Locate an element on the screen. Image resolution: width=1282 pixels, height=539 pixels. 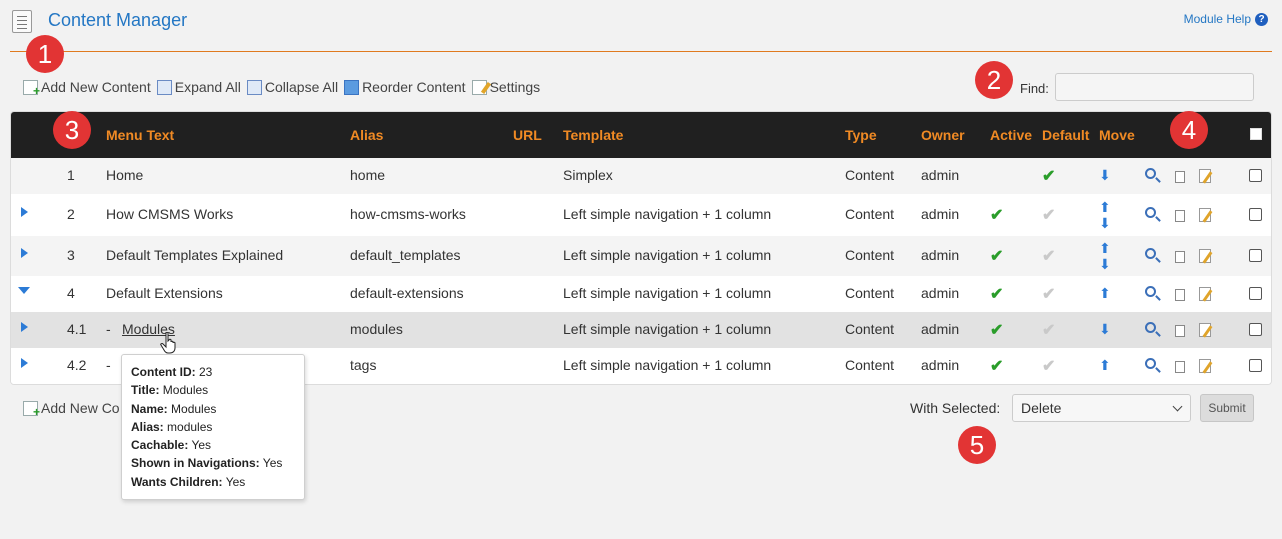
column-template: Template is located at coordinates (593, 135).